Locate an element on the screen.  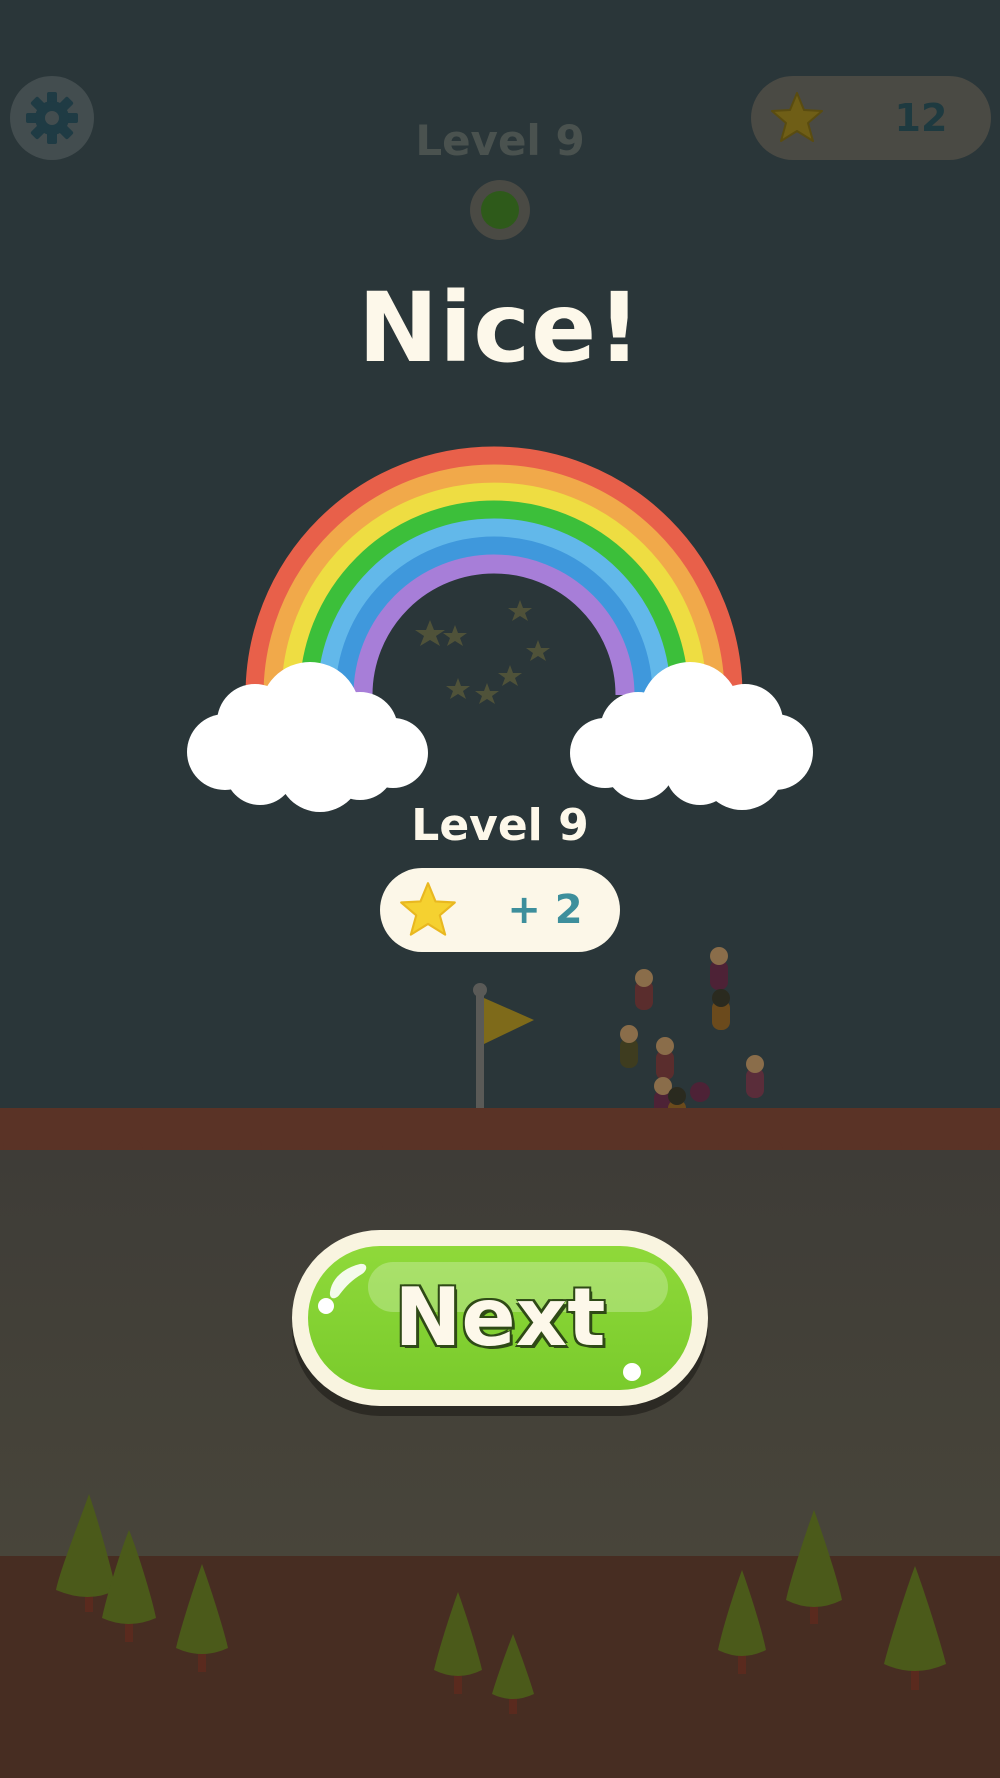
cloud-left is located at coordinates (307, 737).